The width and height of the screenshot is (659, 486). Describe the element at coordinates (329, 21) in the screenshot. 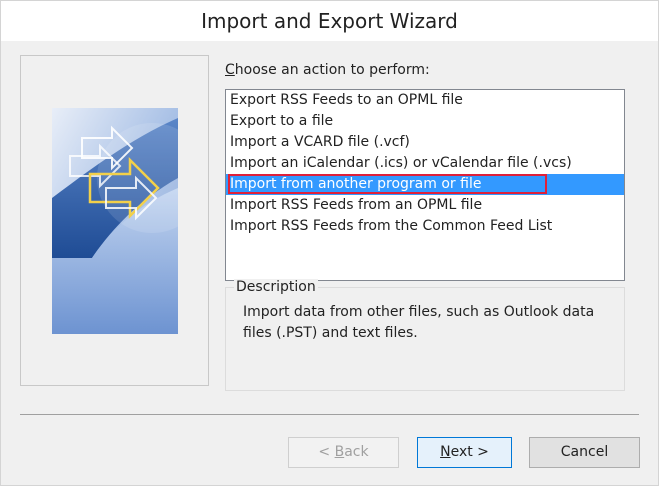

I see `window-title: Import and Export Wizard` at that location.